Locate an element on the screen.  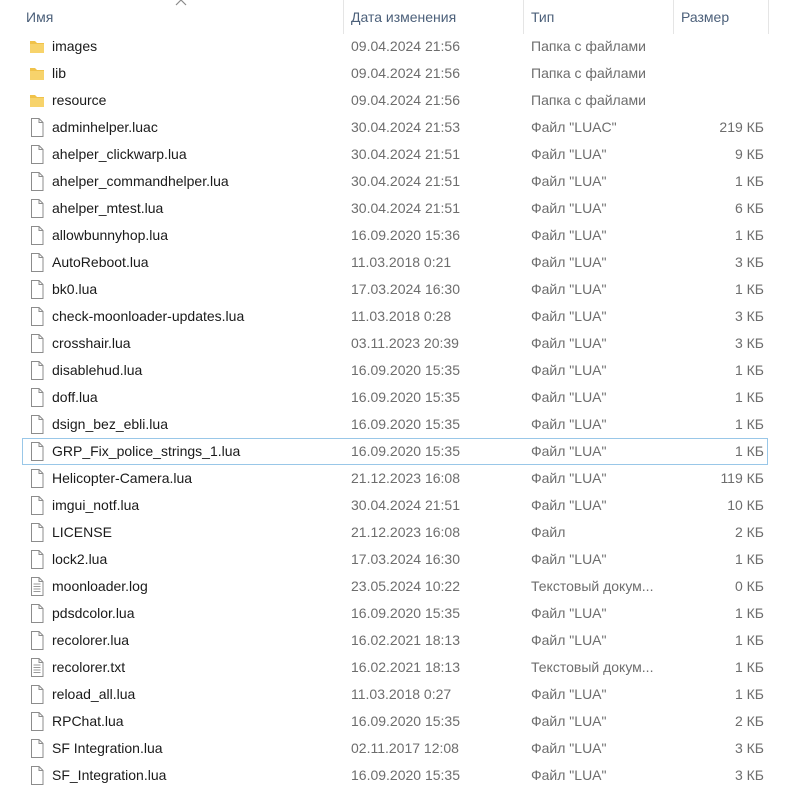
file-date: 11.03.2018 0:27 is located at coordinates (401, 694).